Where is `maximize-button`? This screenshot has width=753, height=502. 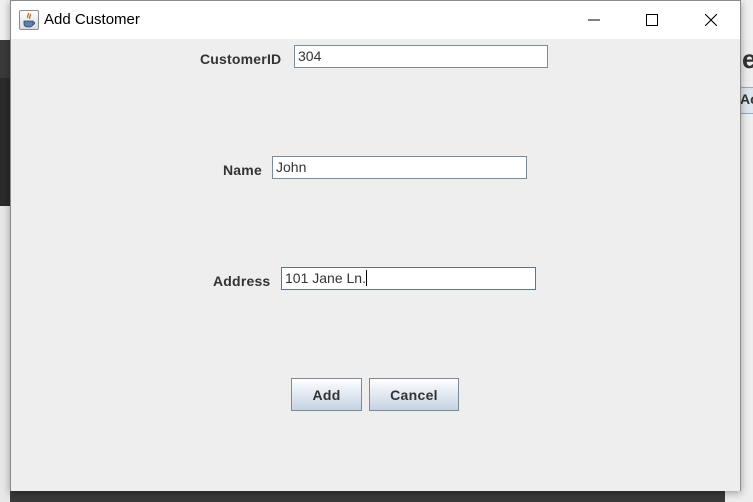
maximize-button is located at coordinates (652, 20).